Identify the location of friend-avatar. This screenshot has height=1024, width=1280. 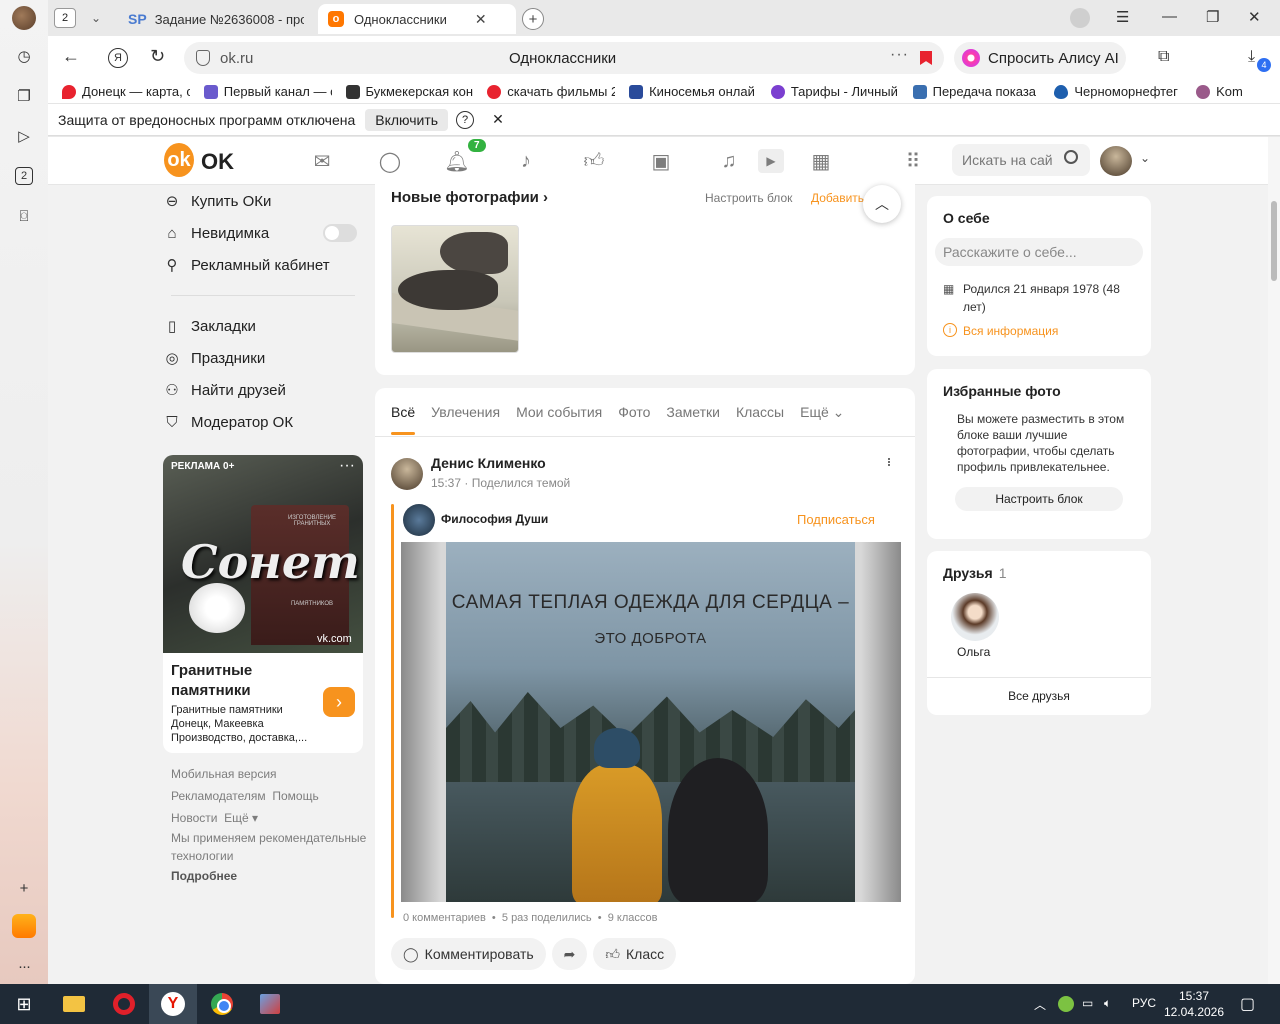
(975, 617).